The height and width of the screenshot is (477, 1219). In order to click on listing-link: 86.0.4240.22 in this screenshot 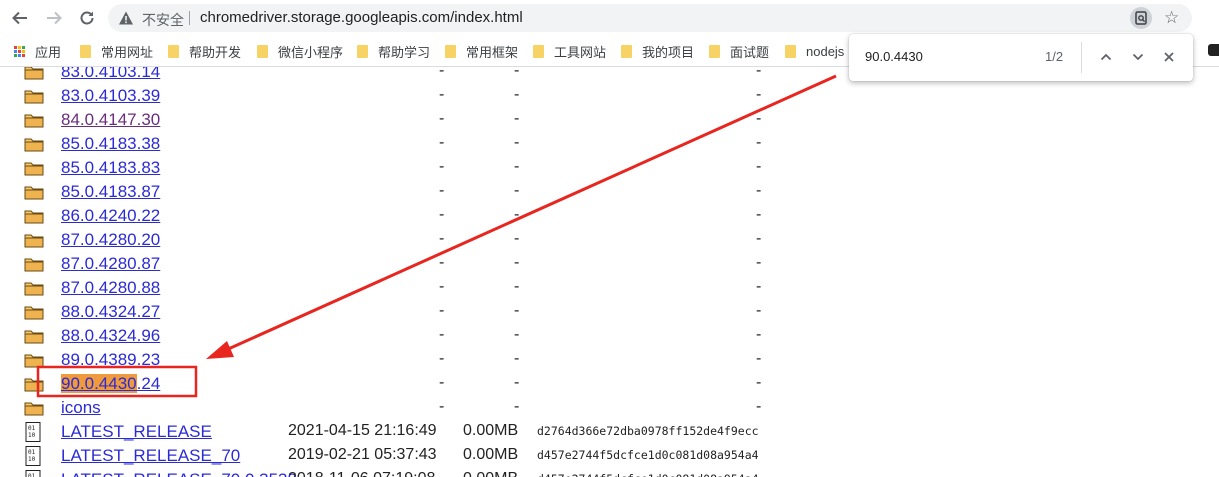, I will do `click(110, 216)`.